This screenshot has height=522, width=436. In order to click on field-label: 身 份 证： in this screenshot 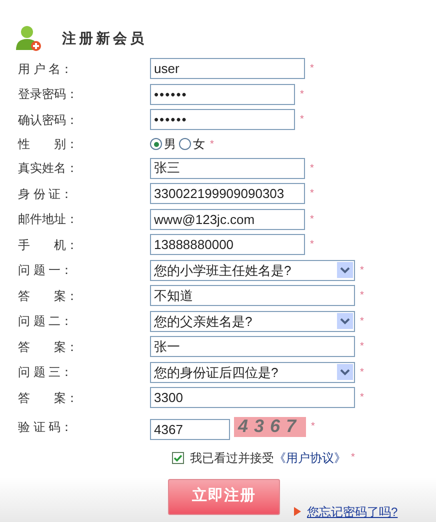, I will do `click(45, 194)`.